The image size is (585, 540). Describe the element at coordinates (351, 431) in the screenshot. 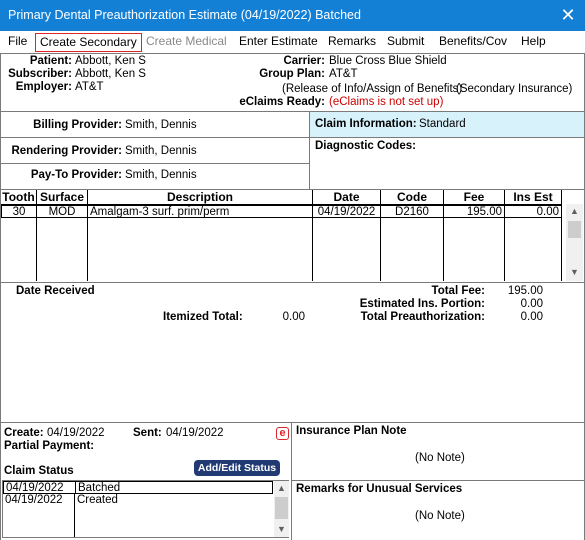

I see `insurance-plan-note-label: Insurance Plan Note` at that location.